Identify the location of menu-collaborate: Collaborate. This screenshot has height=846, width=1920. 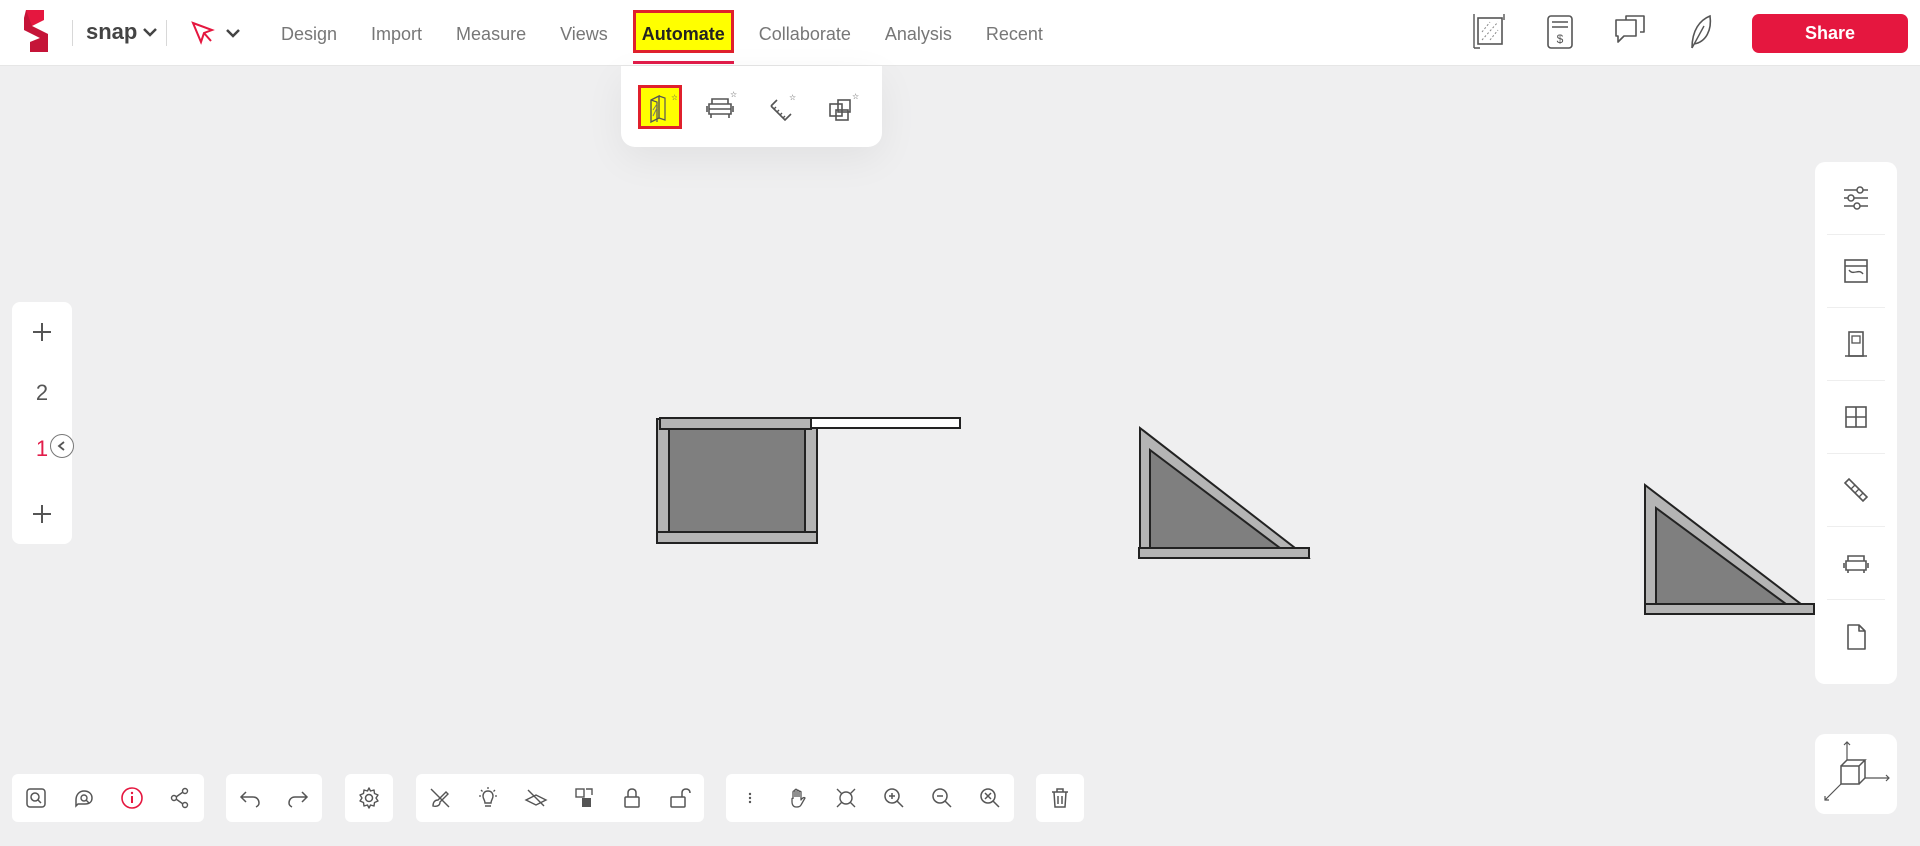
(805, 33).